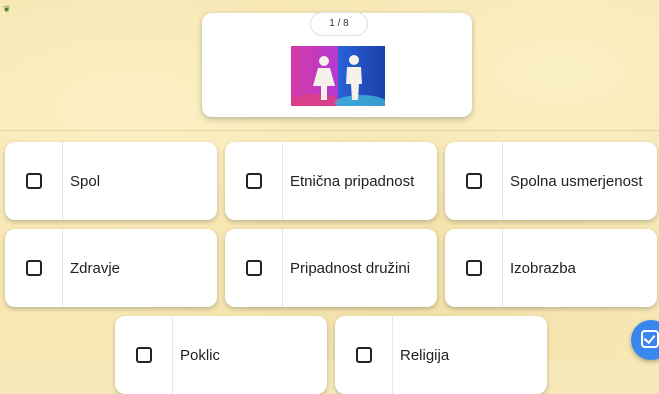 The height and width of the screenshot is (394, 659). I want to click on option-pripadnost-druzini: Pripadnost družini, so click(331, 268).